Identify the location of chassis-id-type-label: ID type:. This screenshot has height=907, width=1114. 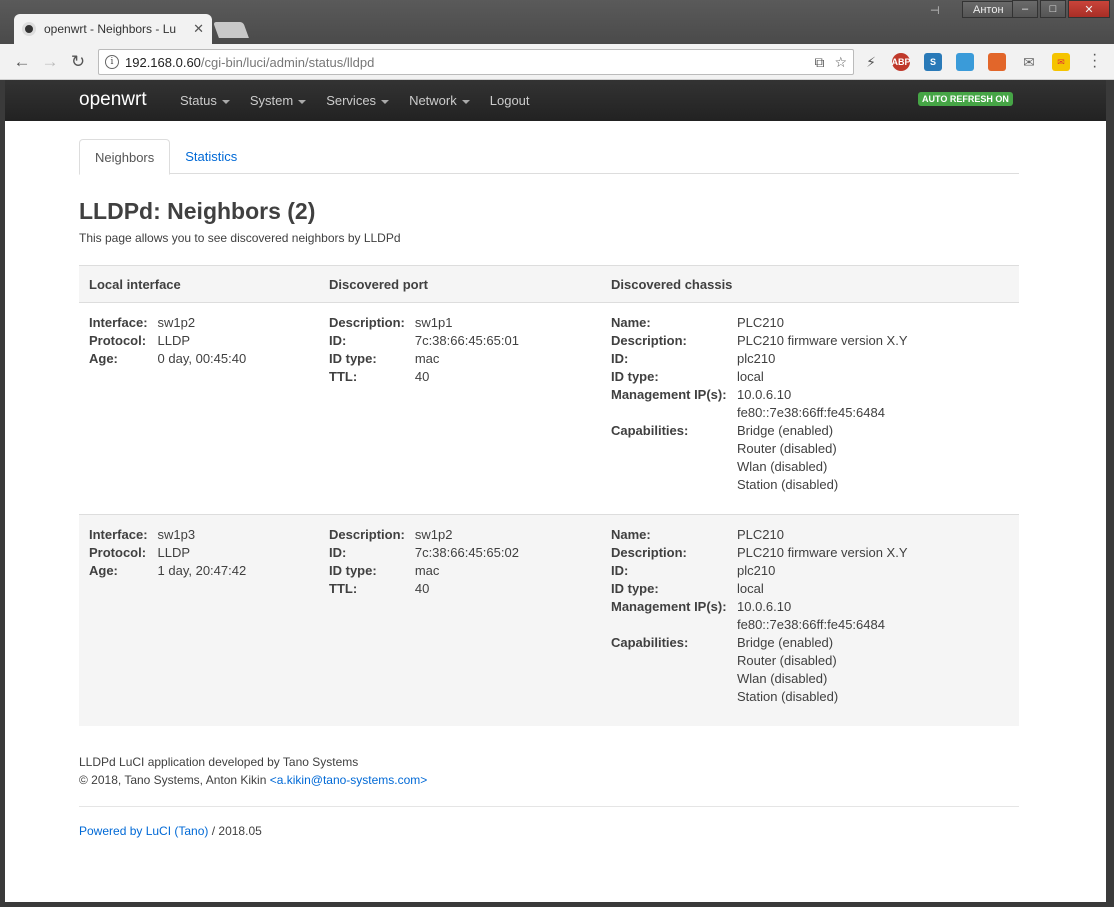
(635, 376).